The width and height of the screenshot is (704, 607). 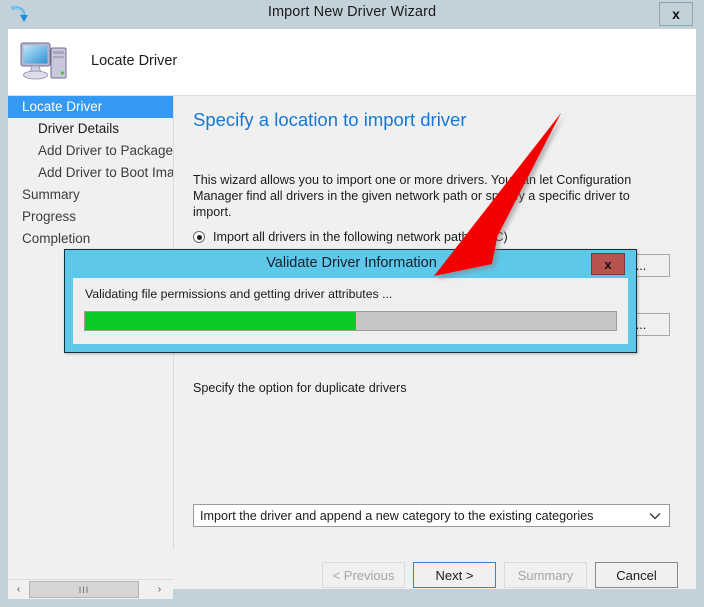 I want to click on previous-button: < Previous, so click(x=363, y=575).